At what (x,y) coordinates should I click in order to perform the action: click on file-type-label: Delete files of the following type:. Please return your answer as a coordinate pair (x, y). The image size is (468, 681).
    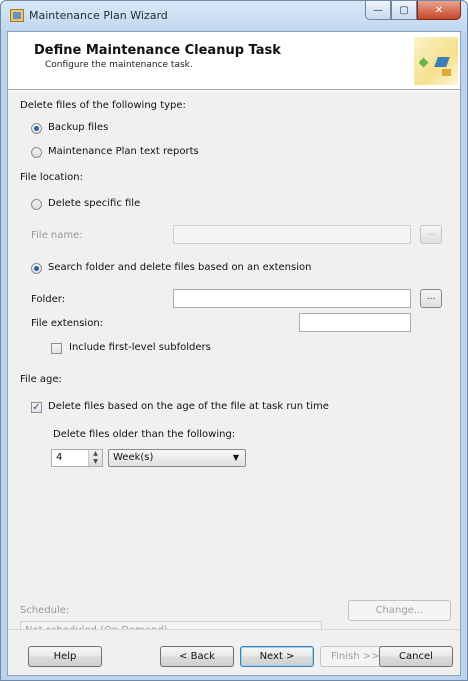
    Looking at the image, I should click on (103, 105).